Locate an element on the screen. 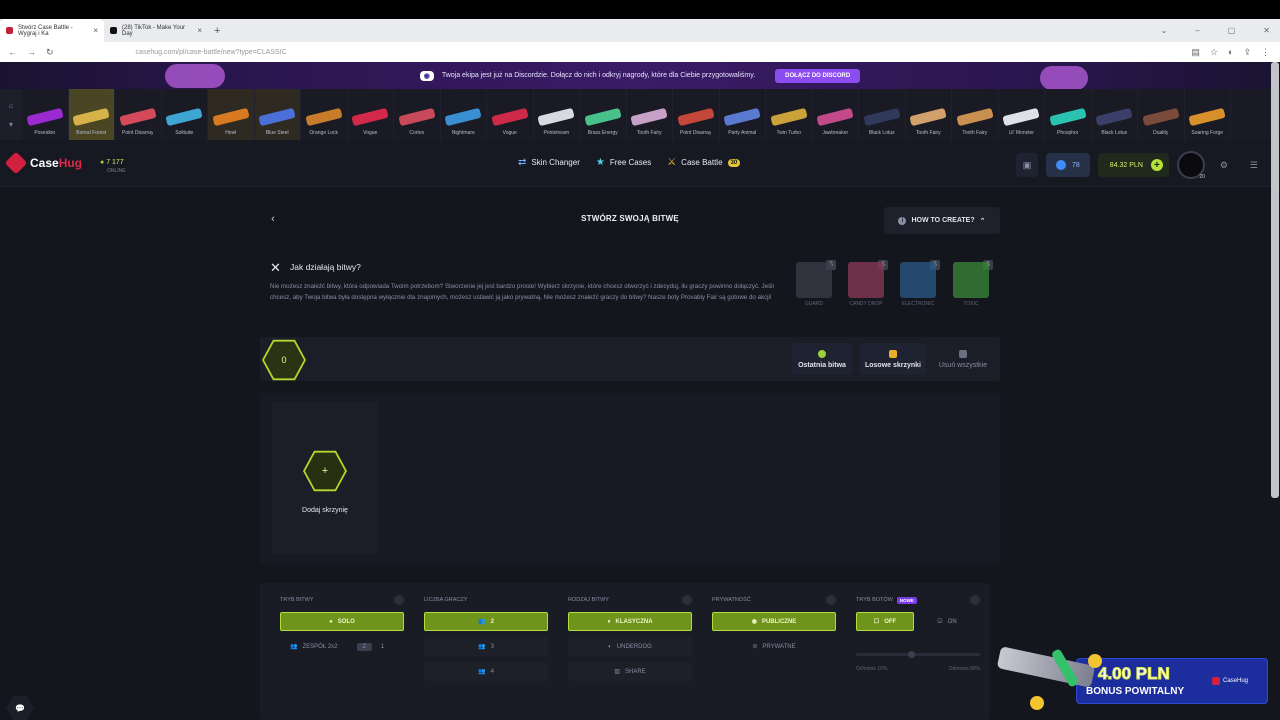 The width and height of the screenshot is (1280, 720). drop-item: Printstream is located at coordinates (557, 114).